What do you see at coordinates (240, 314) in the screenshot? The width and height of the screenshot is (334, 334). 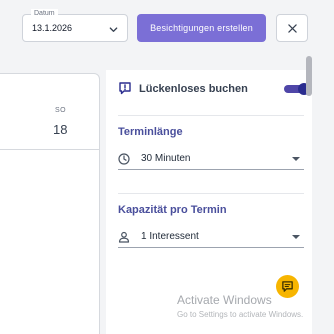 I see `activate-windows-subtitle: Go to Settings to activate Windows.` at bounding box center [240, 314].